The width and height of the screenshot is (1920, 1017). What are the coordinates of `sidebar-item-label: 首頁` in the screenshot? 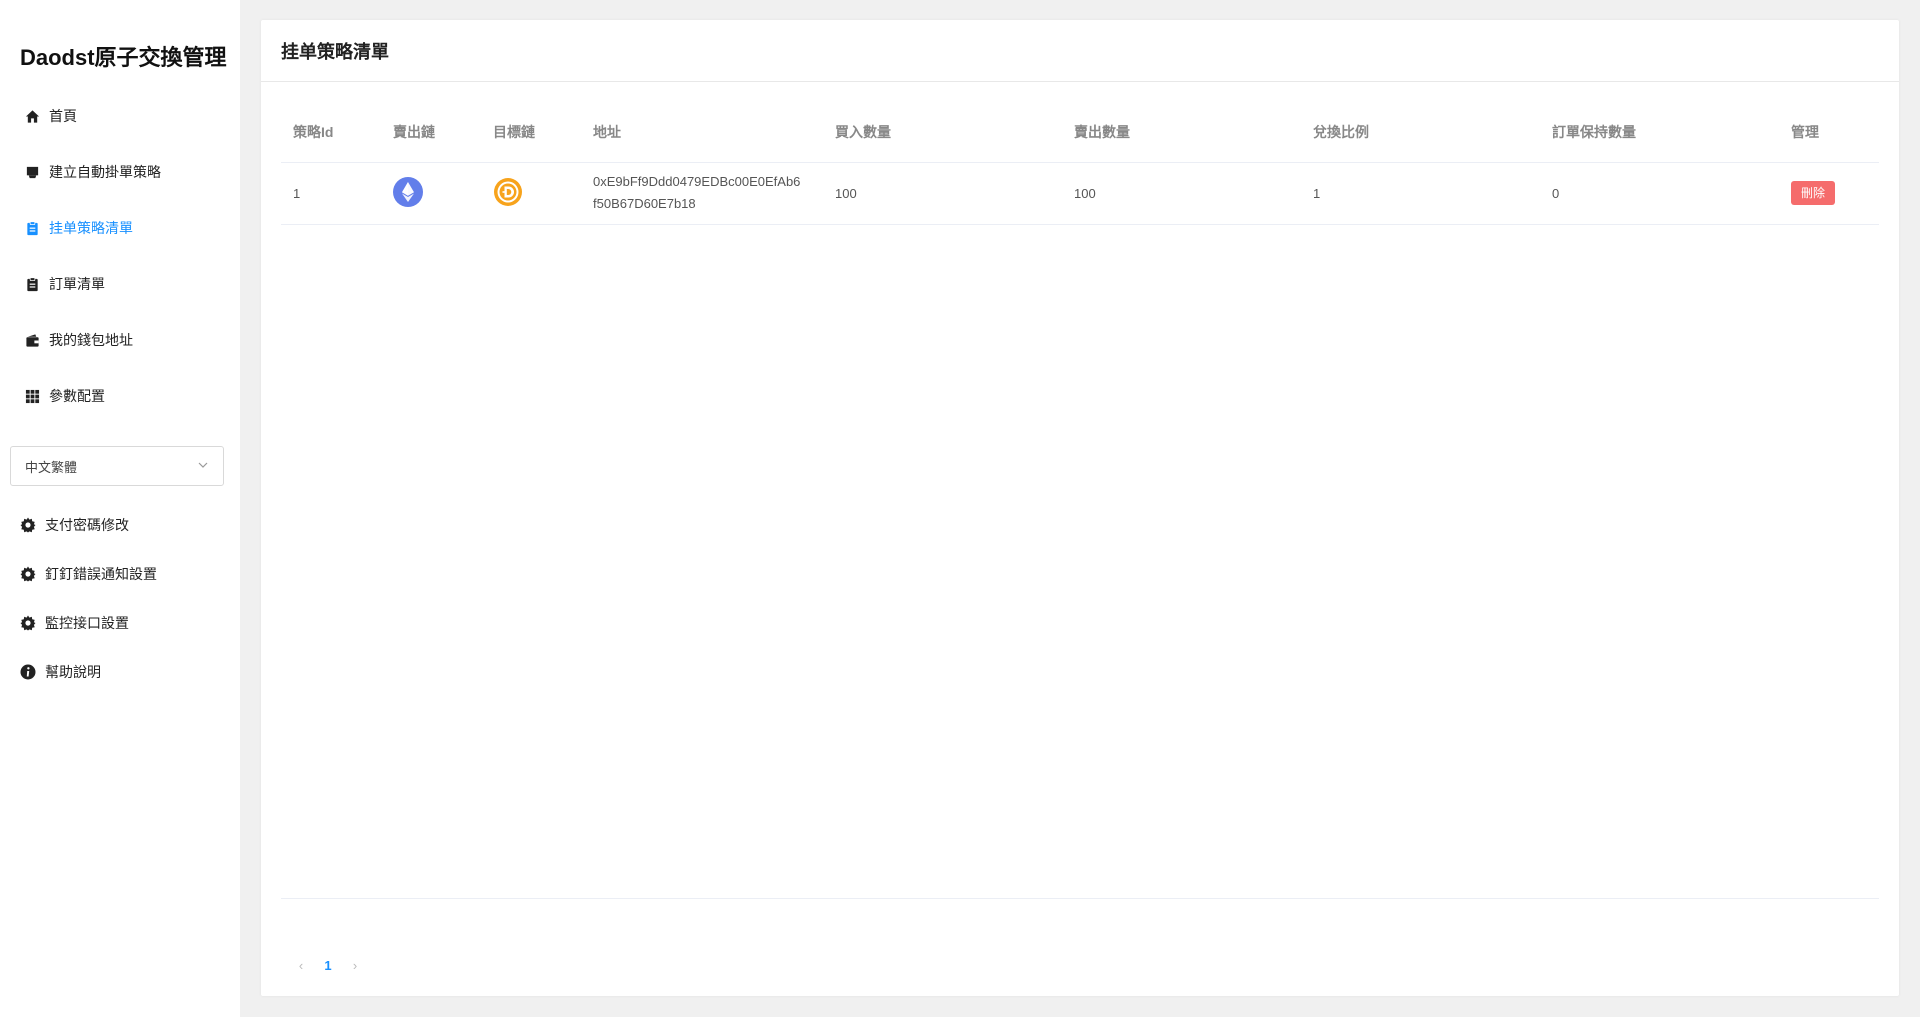 It's located at (63, 116).